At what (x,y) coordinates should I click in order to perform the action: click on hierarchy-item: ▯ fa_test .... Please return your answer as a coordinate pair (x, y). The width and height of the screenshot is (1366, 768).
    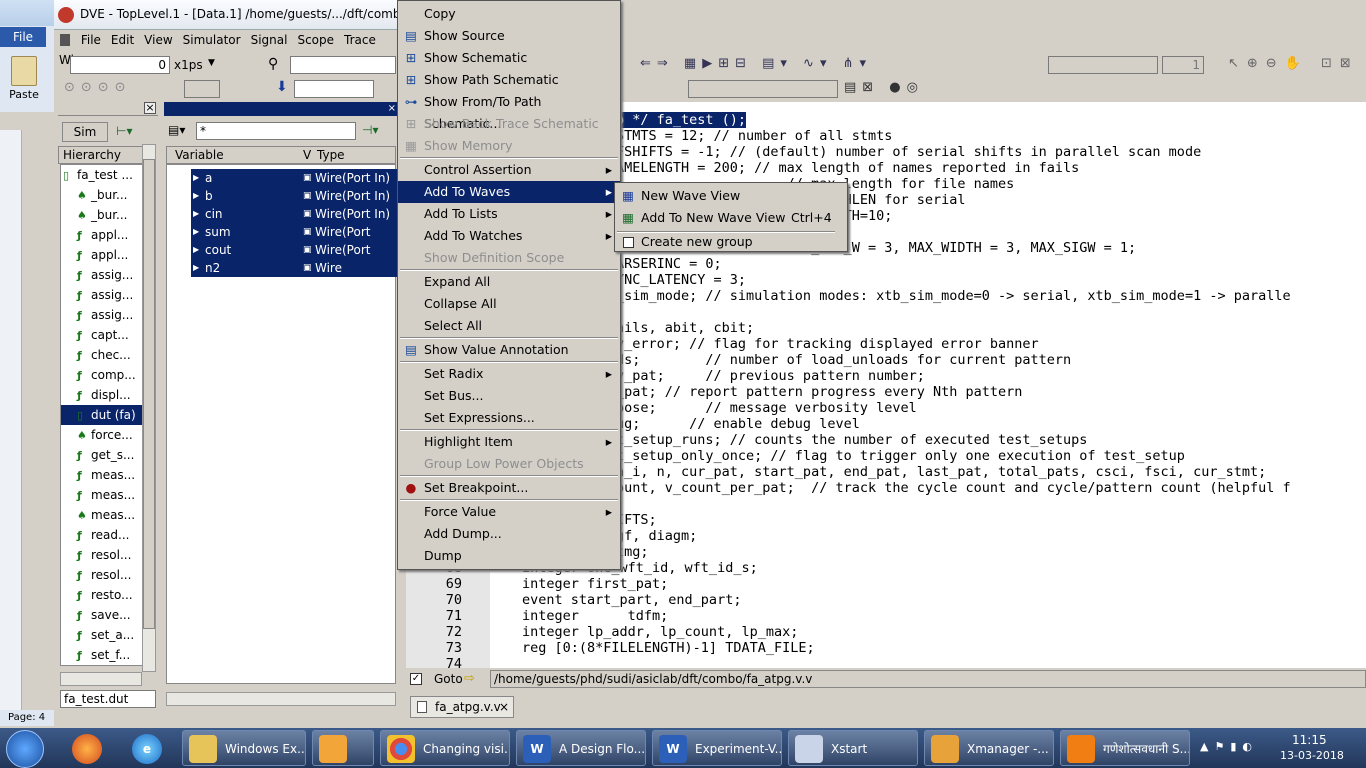
    Looking at the image, I should click on (102, 175).